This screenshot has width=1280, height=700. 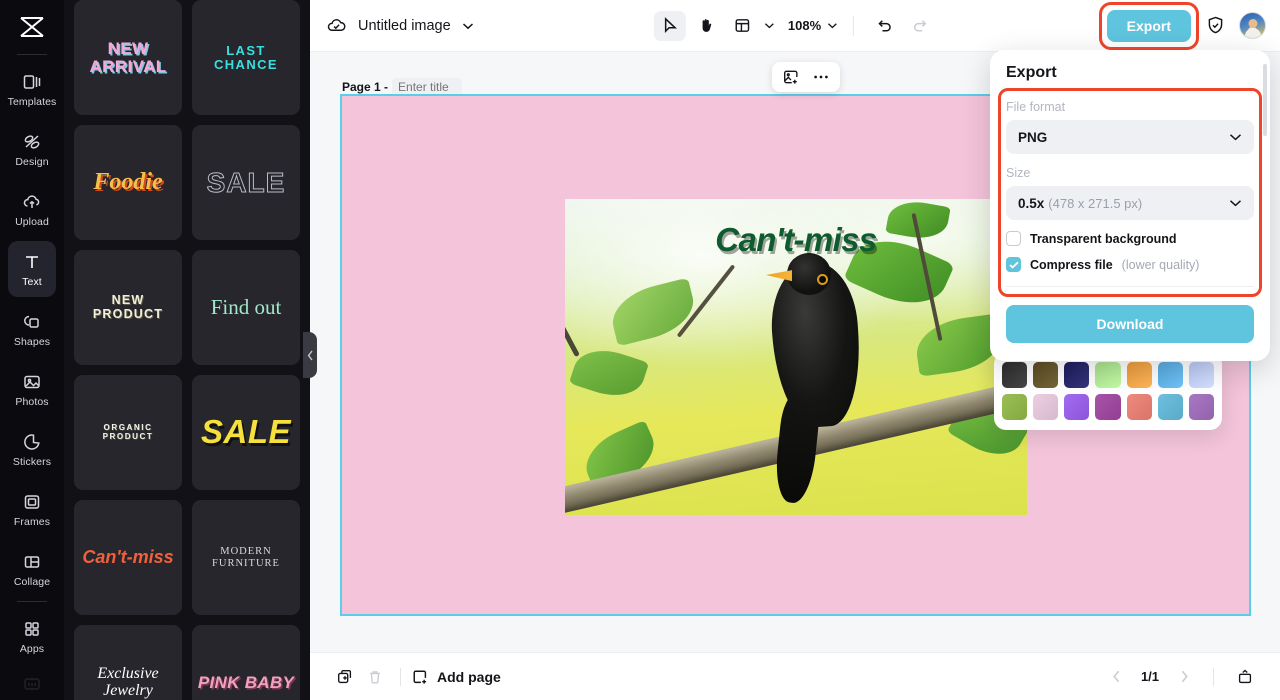 I want to click on template-card-text: ORGANIC PRODUCT, so click(x=128, y=432).